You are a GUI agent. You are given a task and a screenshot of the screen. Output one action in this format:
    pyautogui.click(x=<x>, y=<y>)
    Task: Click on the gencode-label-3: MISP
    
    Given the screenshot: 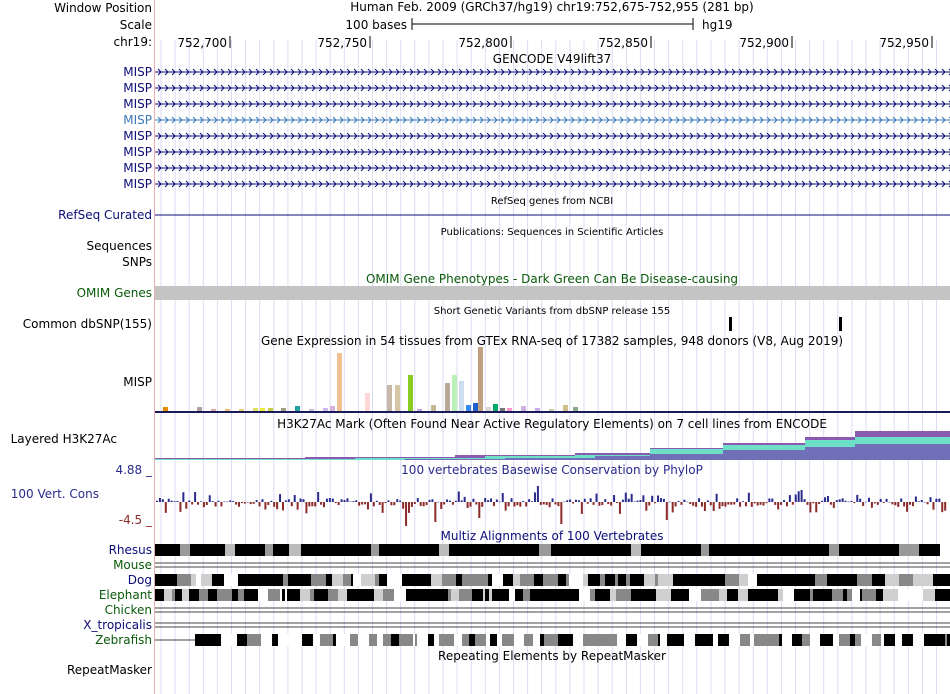 What is the action you would take?
    pyautogui.click(x=137, y=104)
    